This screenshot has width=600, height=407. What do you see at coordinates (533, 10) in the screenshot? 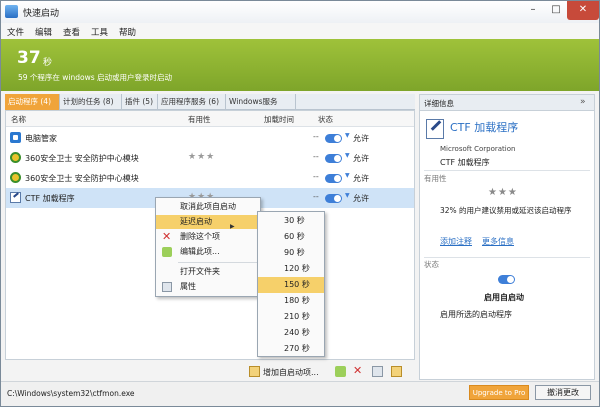
I see `minimize-button: –` at bounding box center [533, 10].